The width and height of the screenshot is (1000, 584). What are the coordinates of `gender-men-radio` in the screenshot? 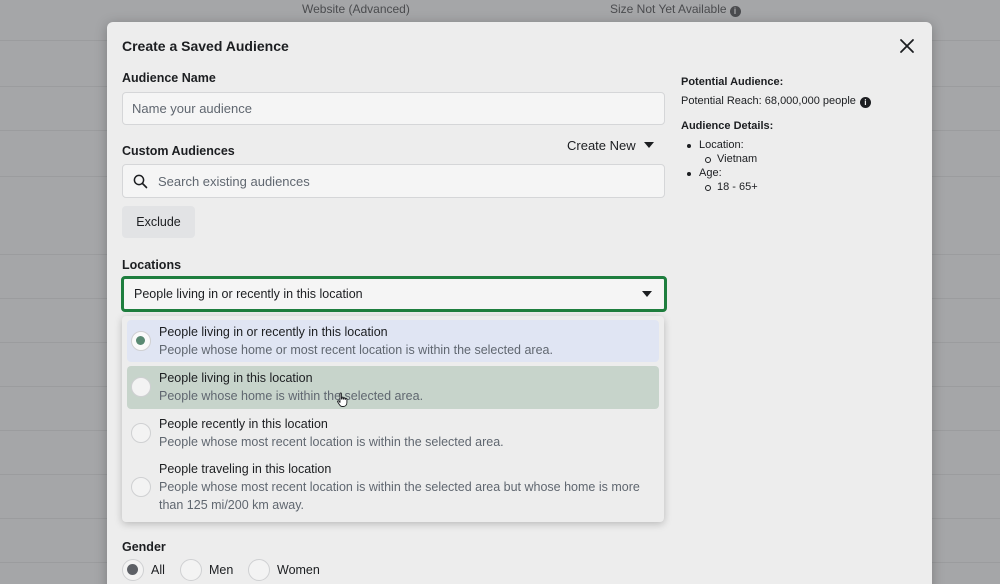 It's located at (191, 570).